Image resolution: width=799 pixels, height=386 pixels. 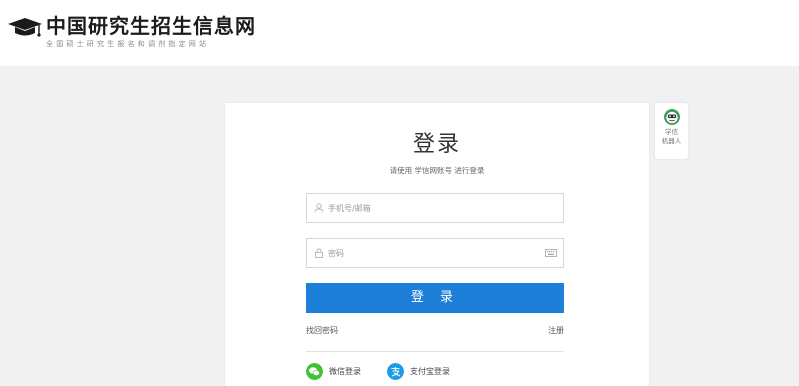 I want to click on login-button: 登 录, so click(x=435, y=298).